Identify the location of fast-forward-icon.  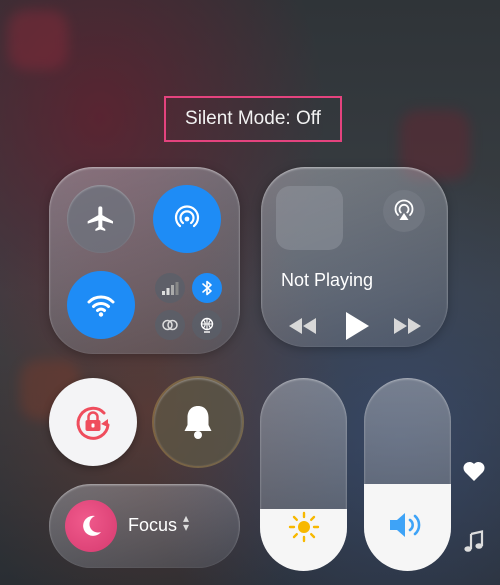
(407, 326).